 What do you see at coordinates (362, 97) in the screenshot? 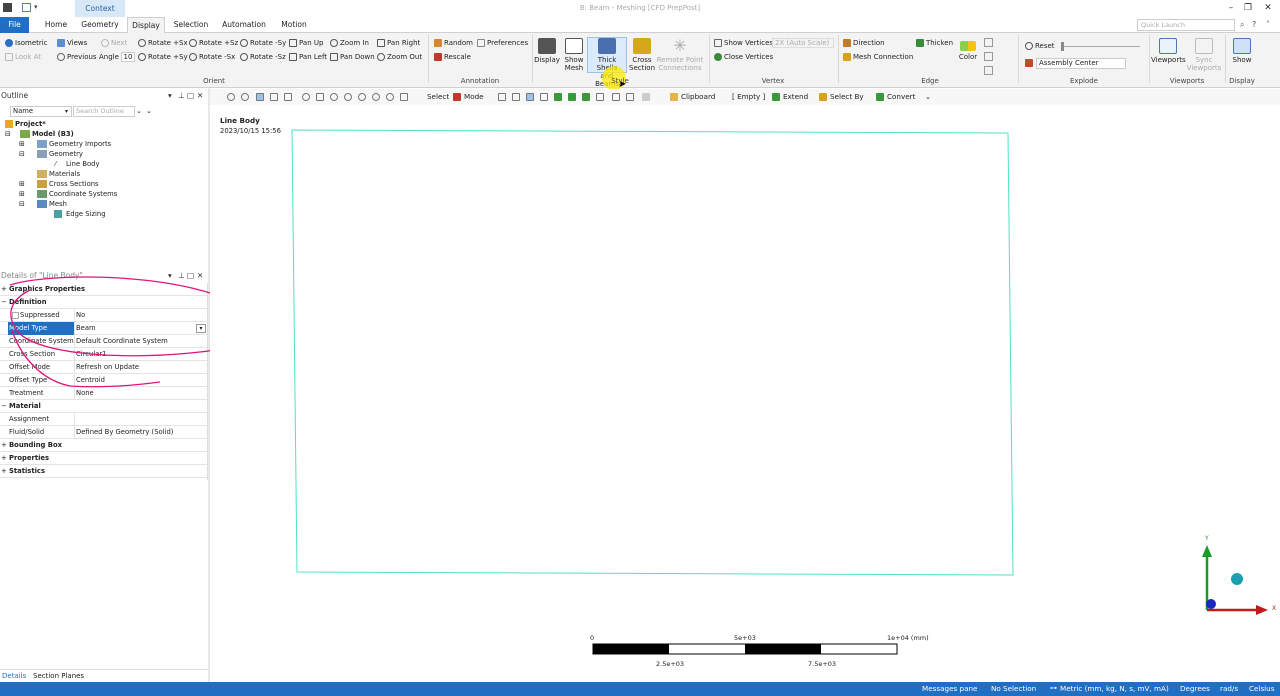
I see `zoom-out-icon` at bounding box center [362, 97].